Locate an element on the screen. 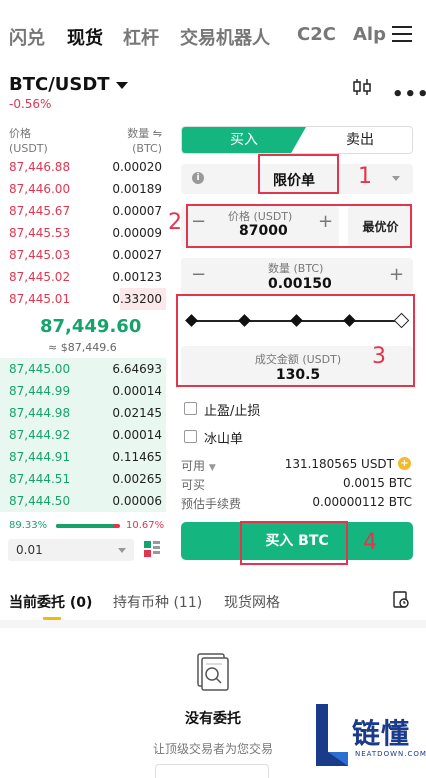  bid-row: 87,444.91 0.11465 is located at coordinates (83, 457).